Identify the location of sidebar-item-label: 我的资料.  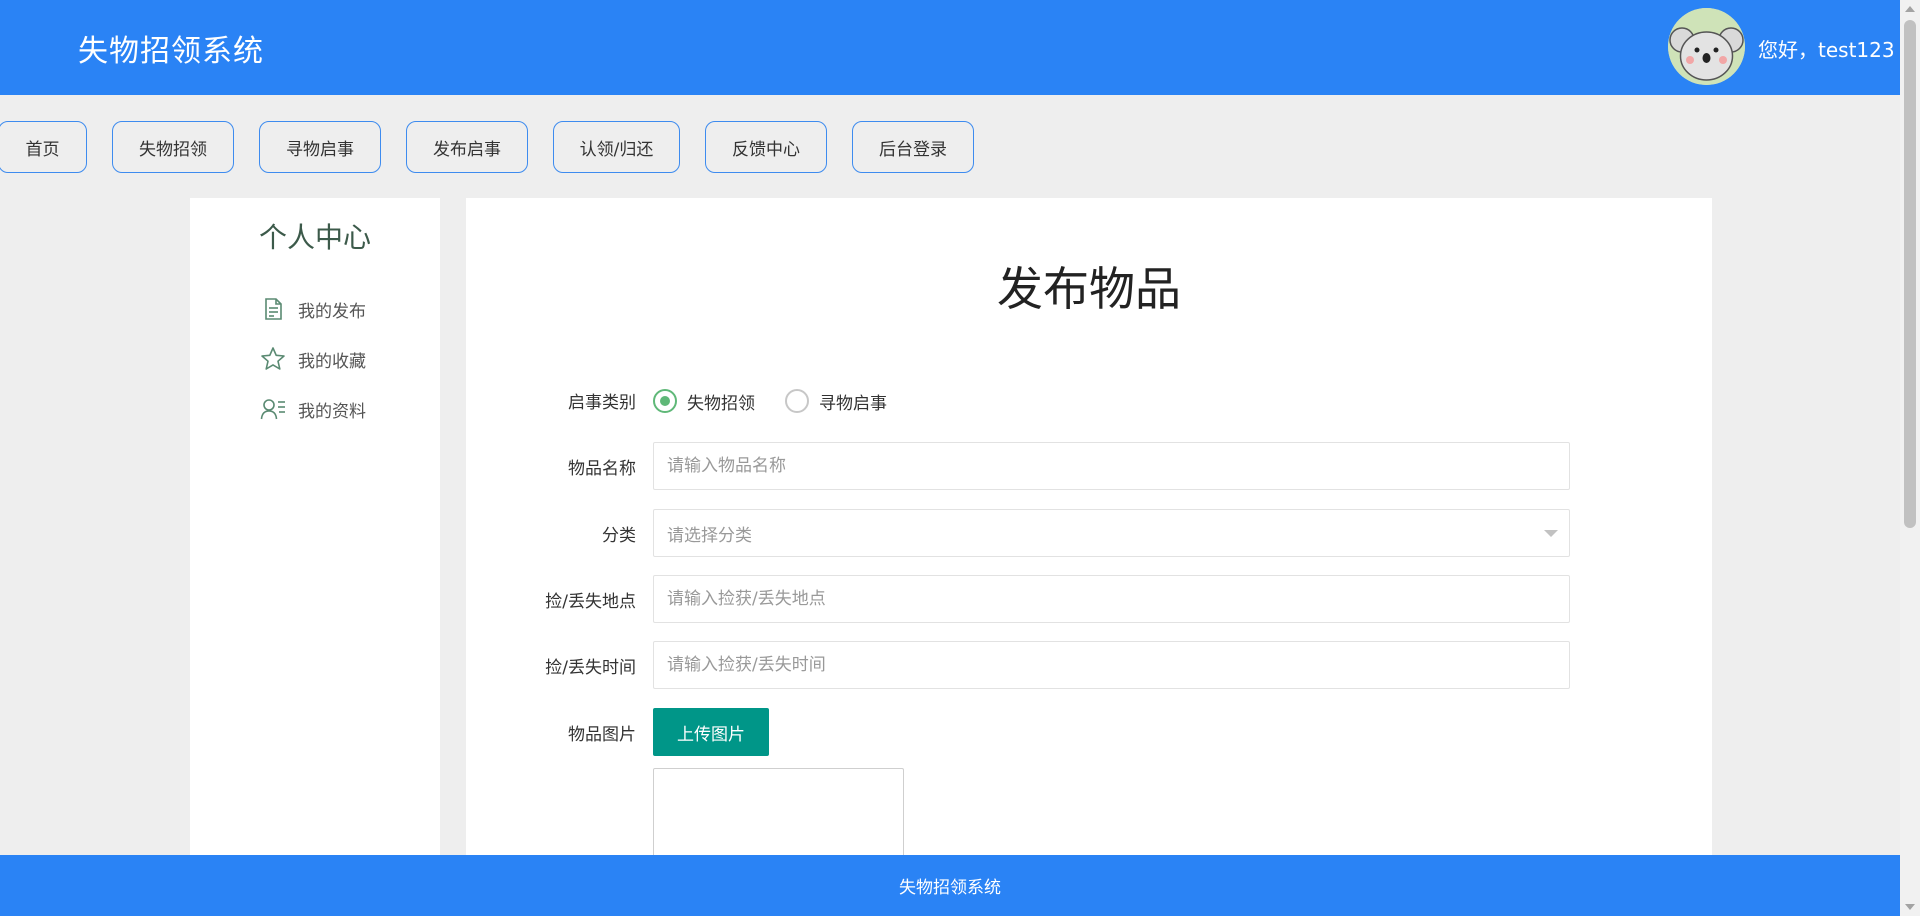
(332, 411).